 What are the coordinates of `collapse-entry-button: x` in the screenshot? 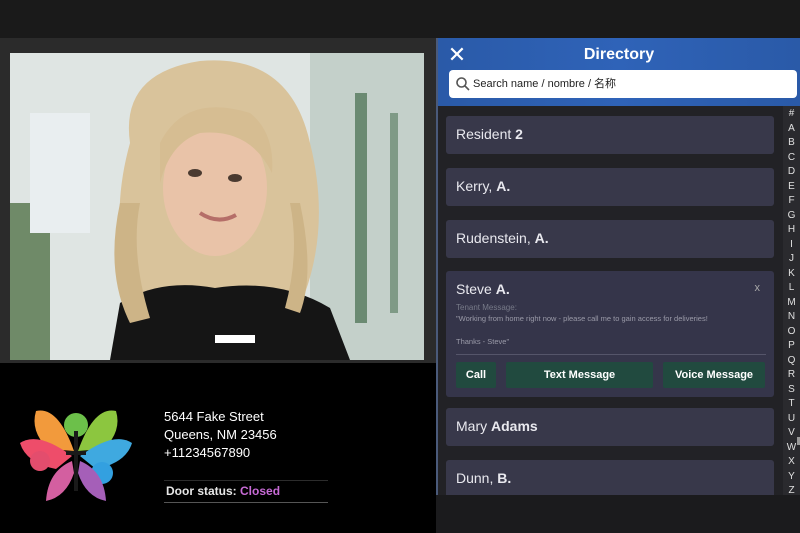 It's located at (758, 288).